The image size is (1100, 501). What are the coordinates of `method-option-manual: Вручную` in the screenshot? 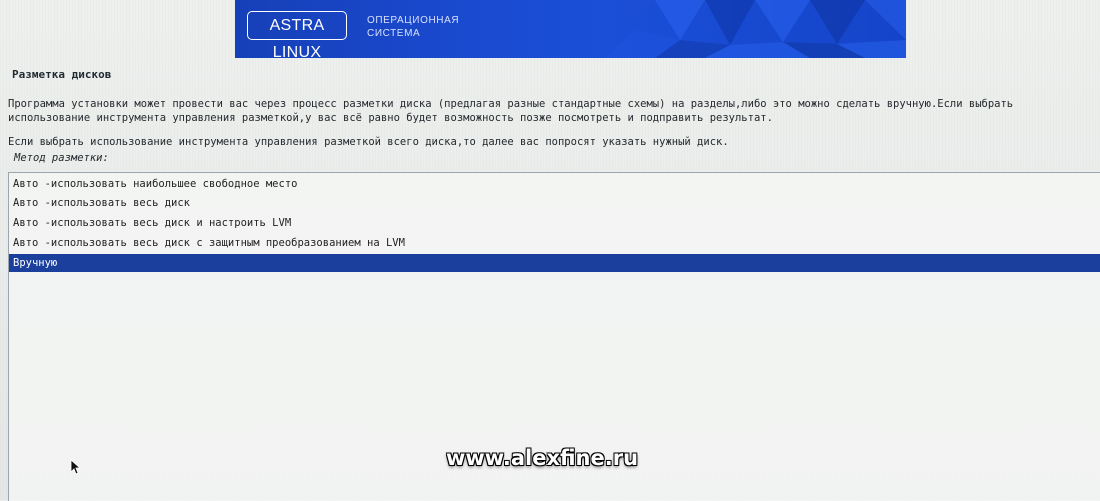 It's located at (554, 263).